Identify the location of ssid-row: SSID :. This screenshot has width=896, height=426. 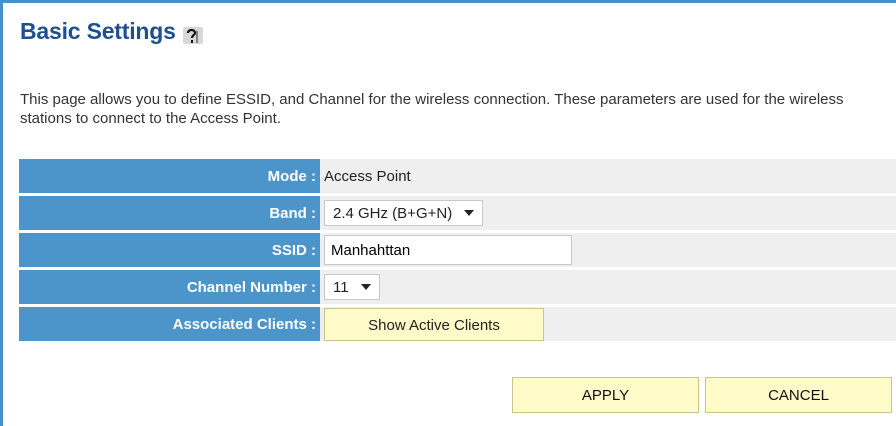
(457, 250).